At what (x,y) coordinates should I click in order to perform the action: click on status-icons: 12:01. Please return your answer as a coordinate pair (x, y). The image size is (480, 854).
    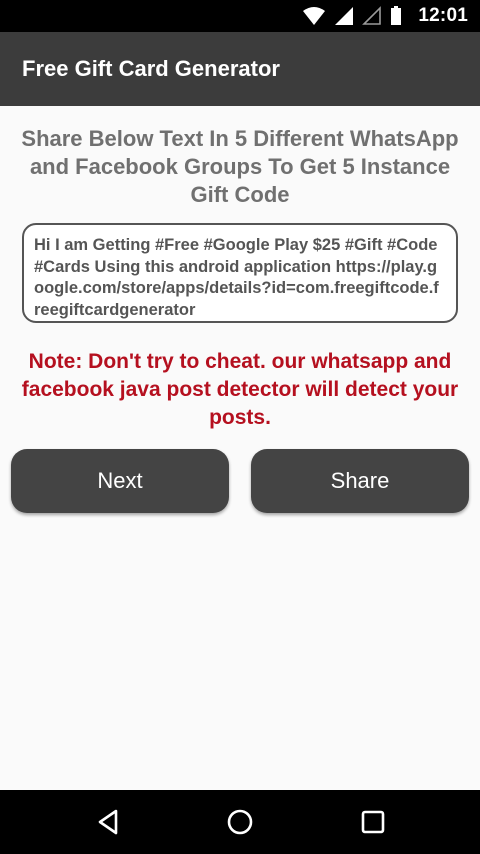
    Looking at the image, I should click on (385, 16).